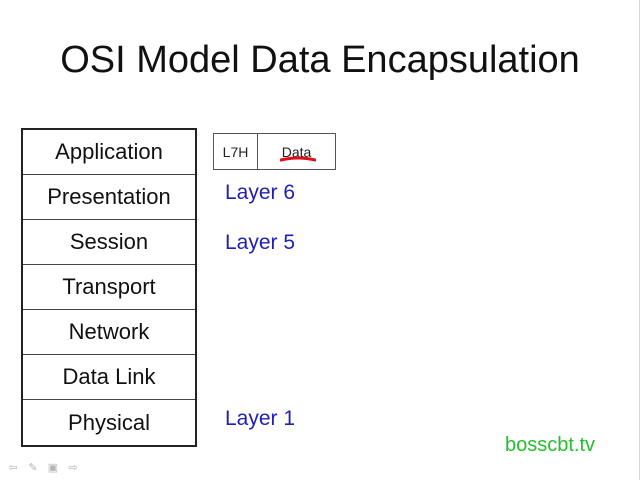 The height and width of the screenshot is (480, 640). What do you see at coordinates (13, 467) in the screenshot?
I see `previous-icon: ⇦` at bounding box center [13, 467].